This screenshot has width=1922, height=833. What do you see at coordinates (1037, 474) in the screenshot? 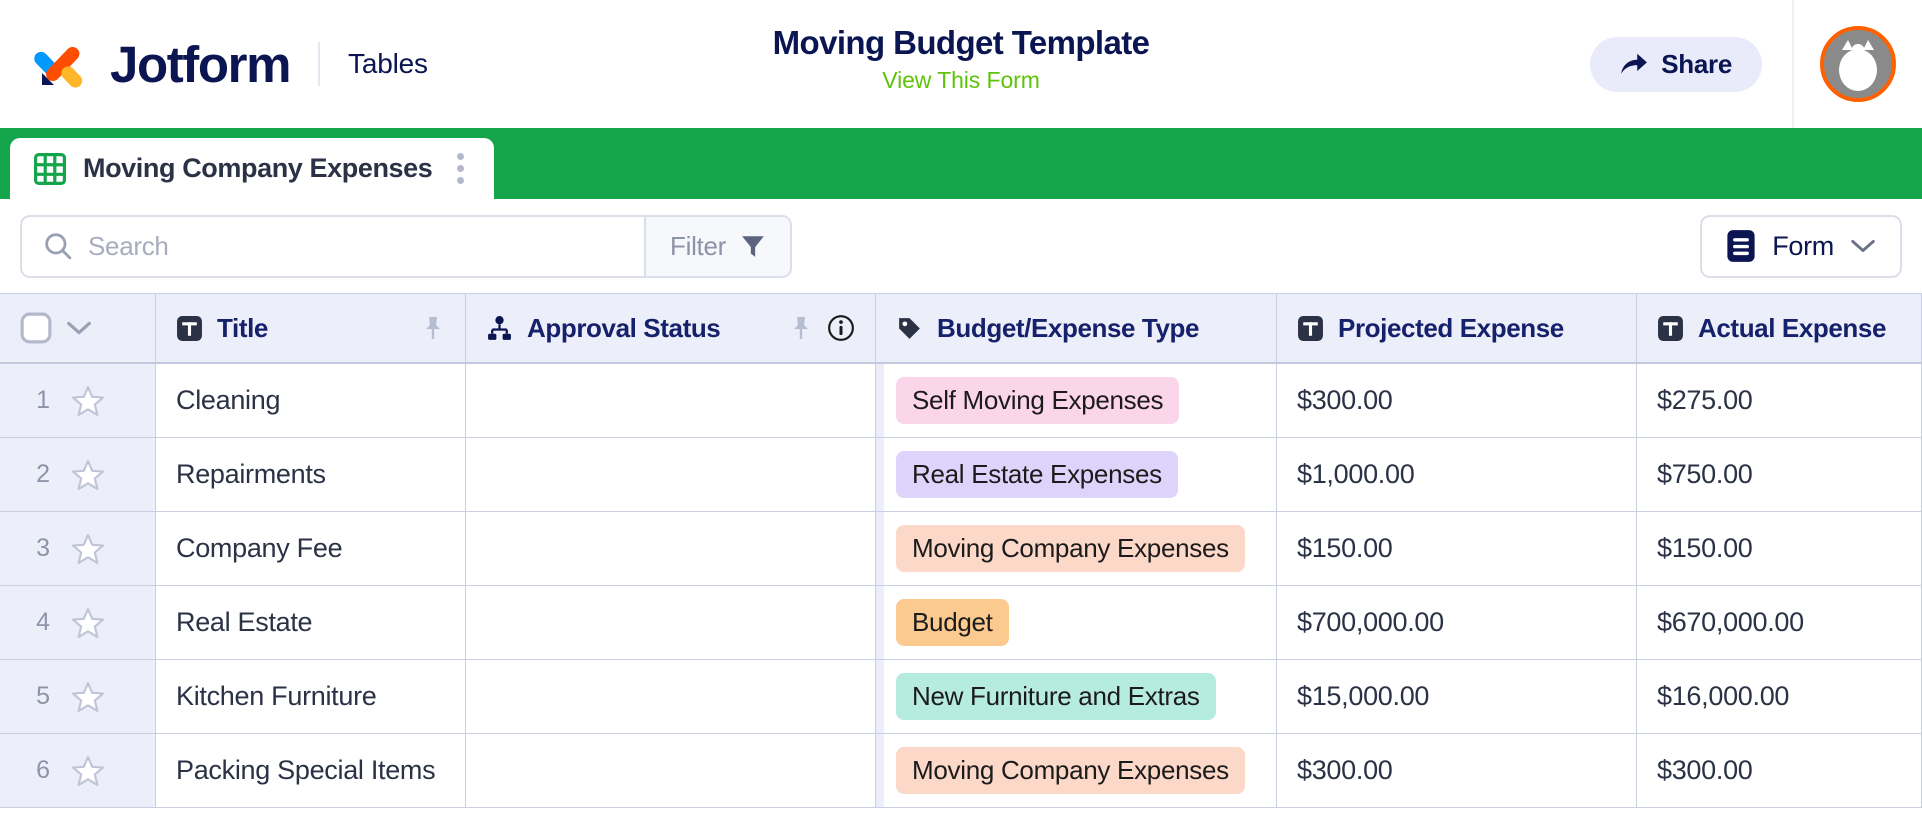
I see `type-tag-pill: Real Estate Expenses` at bounding box center [1037, 474].